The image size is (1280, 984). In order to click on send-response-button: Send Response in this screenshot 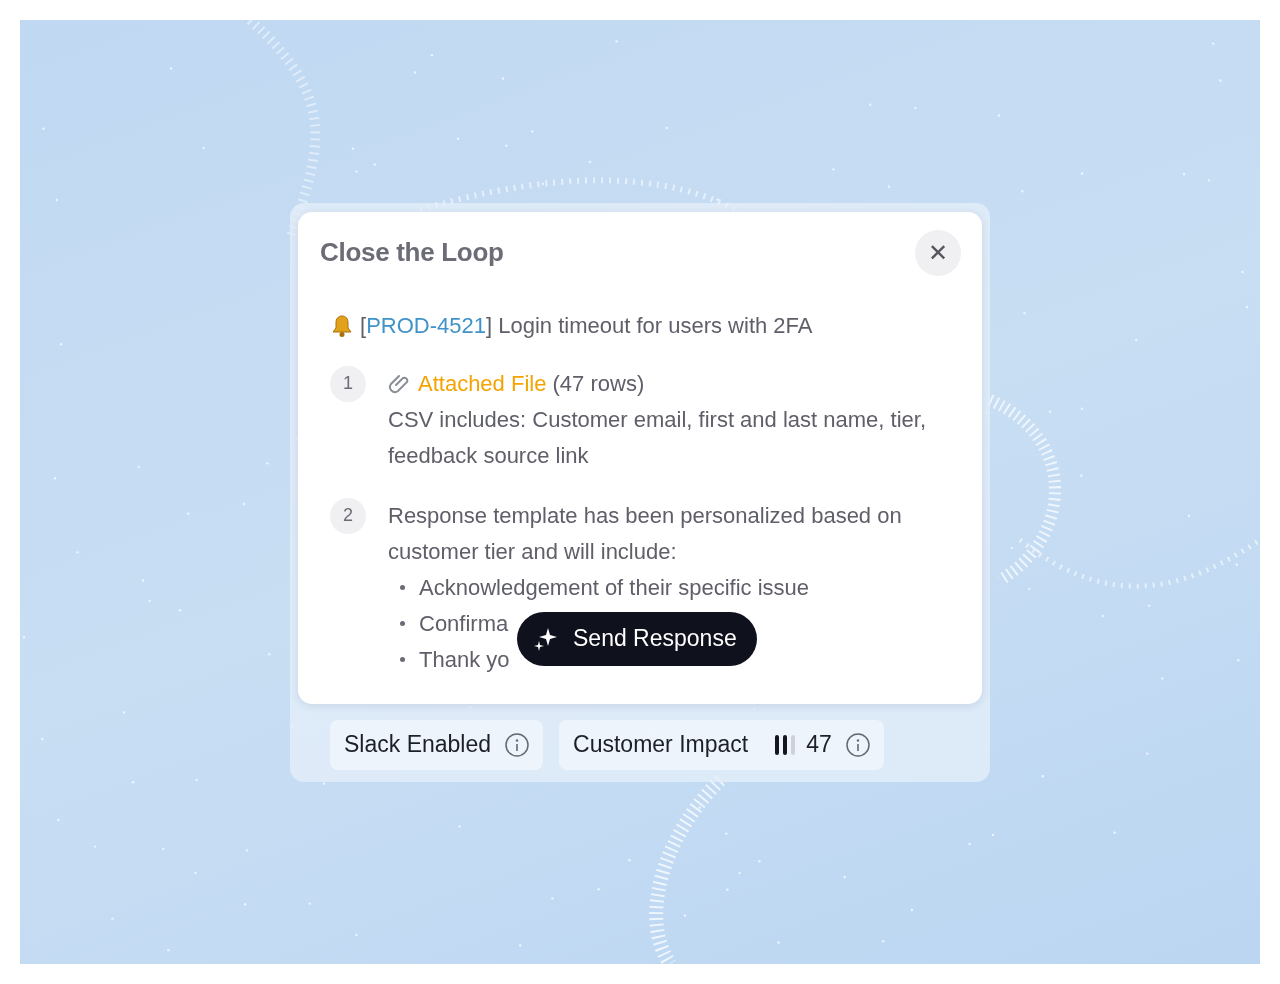, I will do `click(637, 638)`.